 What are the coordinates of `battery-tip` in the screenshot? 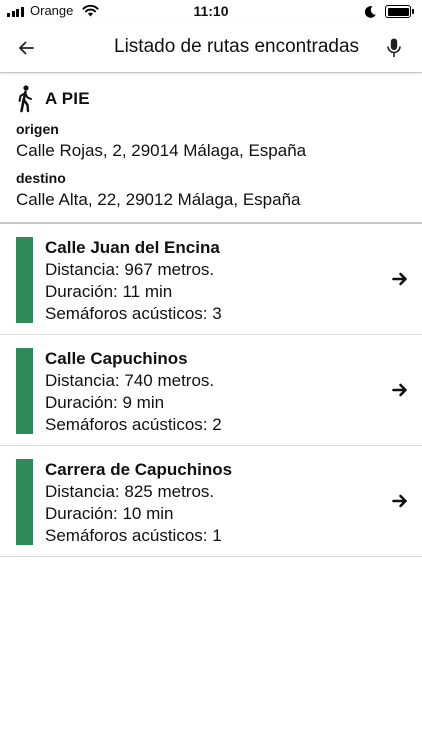 It's located at (413, 11).